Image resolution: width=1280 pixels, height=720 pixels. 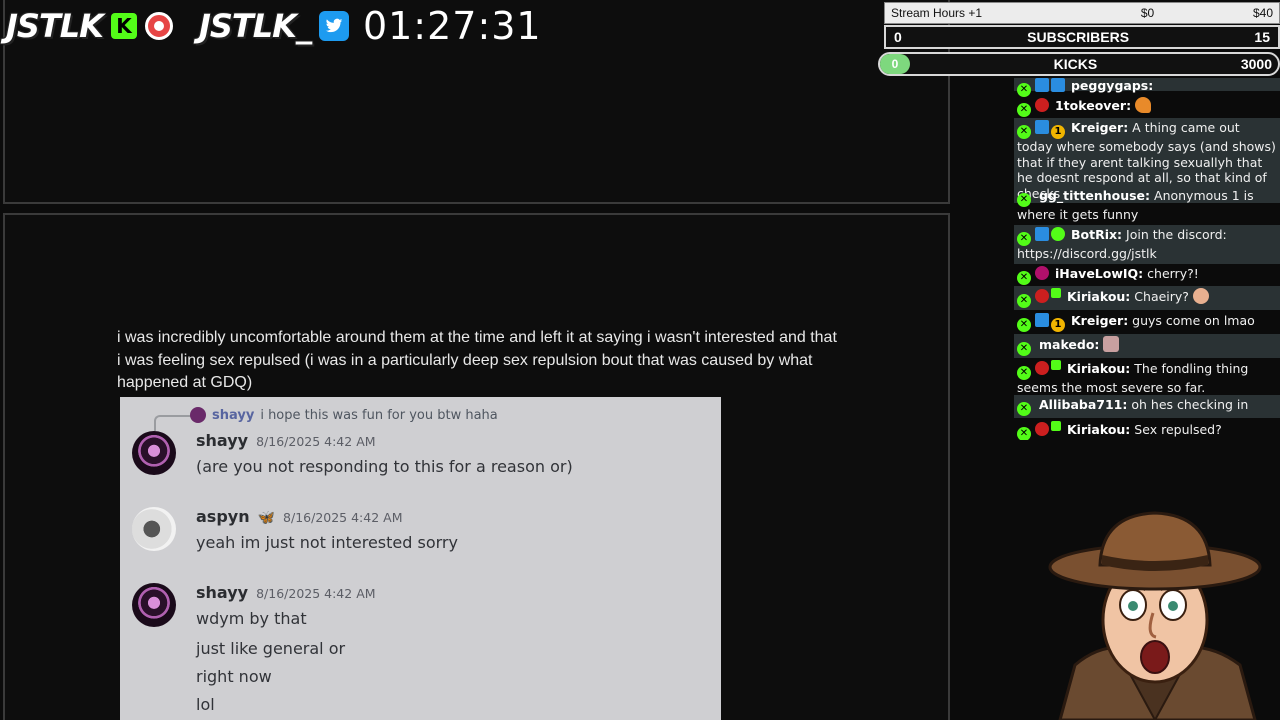 I want to click on message-text: yeah im just not interested sorry, so click(x=327, y=542).